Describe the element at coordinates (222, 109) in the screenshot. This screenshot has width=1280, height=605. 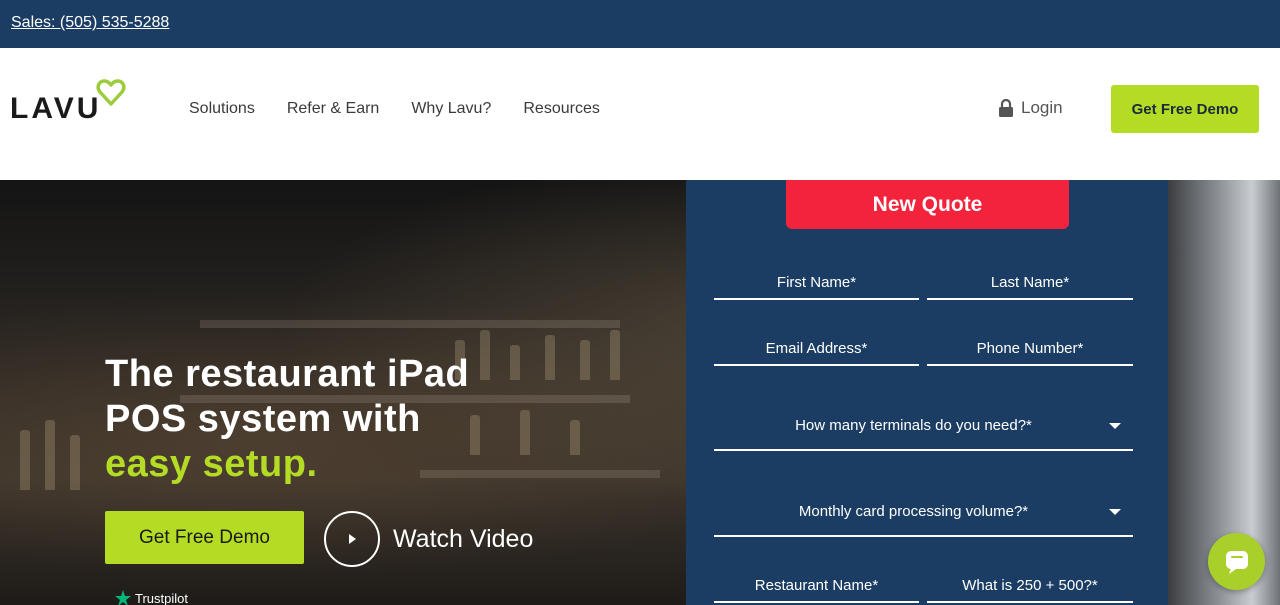
I see `nav-solutions: Solutions` at that location.